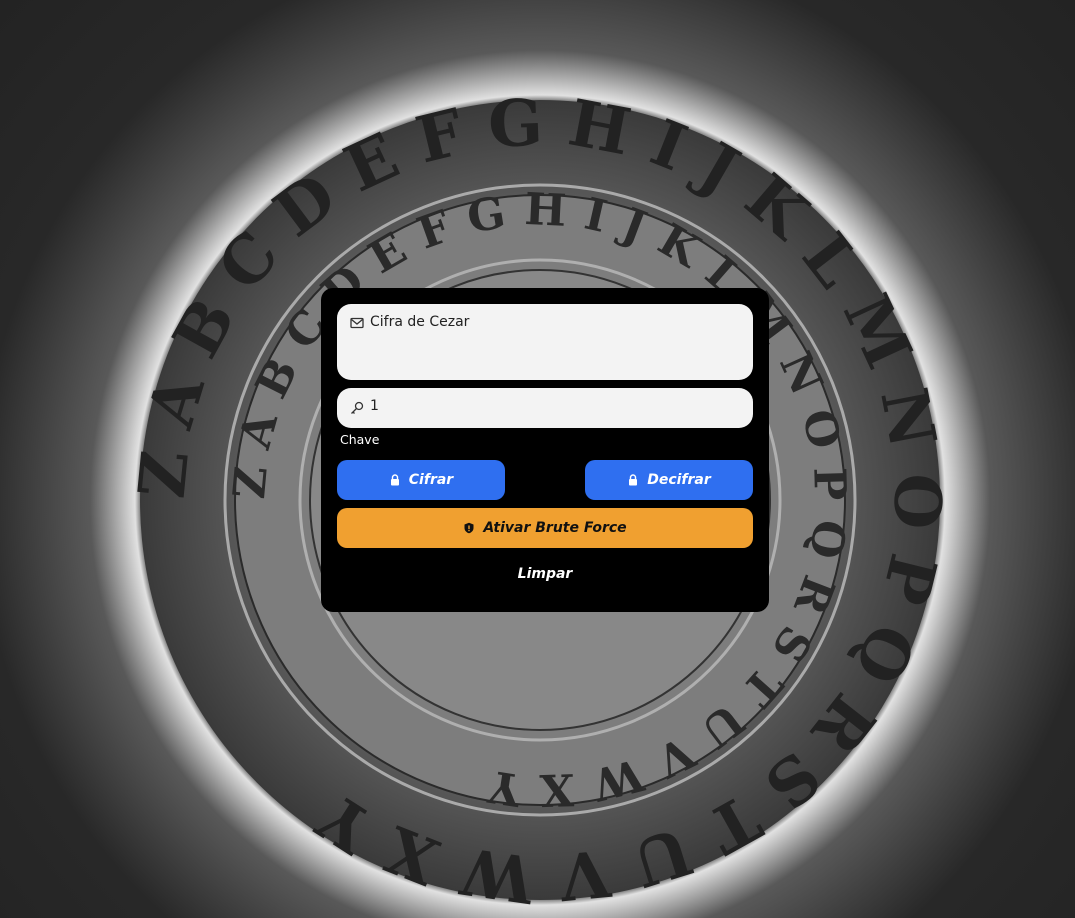 The width and height of the screenshot is (1075, 918). Describe the element at coordinates (431, 480) in the screenshot. I see `cifrar-label: Cifrar` at that location.